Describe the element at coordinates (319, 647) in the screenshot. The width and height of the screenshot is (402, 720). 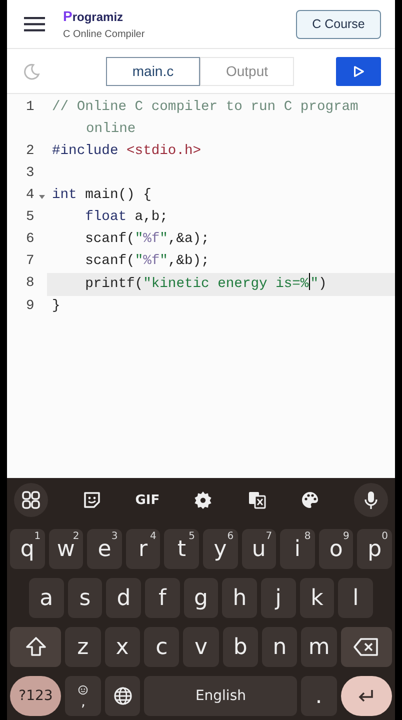
I see `keyboard-key: m` at that location.